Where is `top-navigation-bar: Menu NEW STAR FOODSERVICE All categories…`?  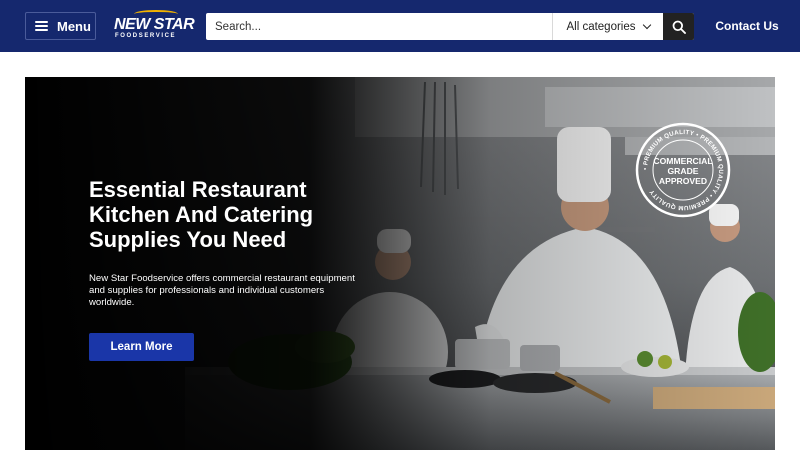
top-navigation-bar: Menu NEW STAR FOODSERVICE All categories… is located at coordinates (400, 26).